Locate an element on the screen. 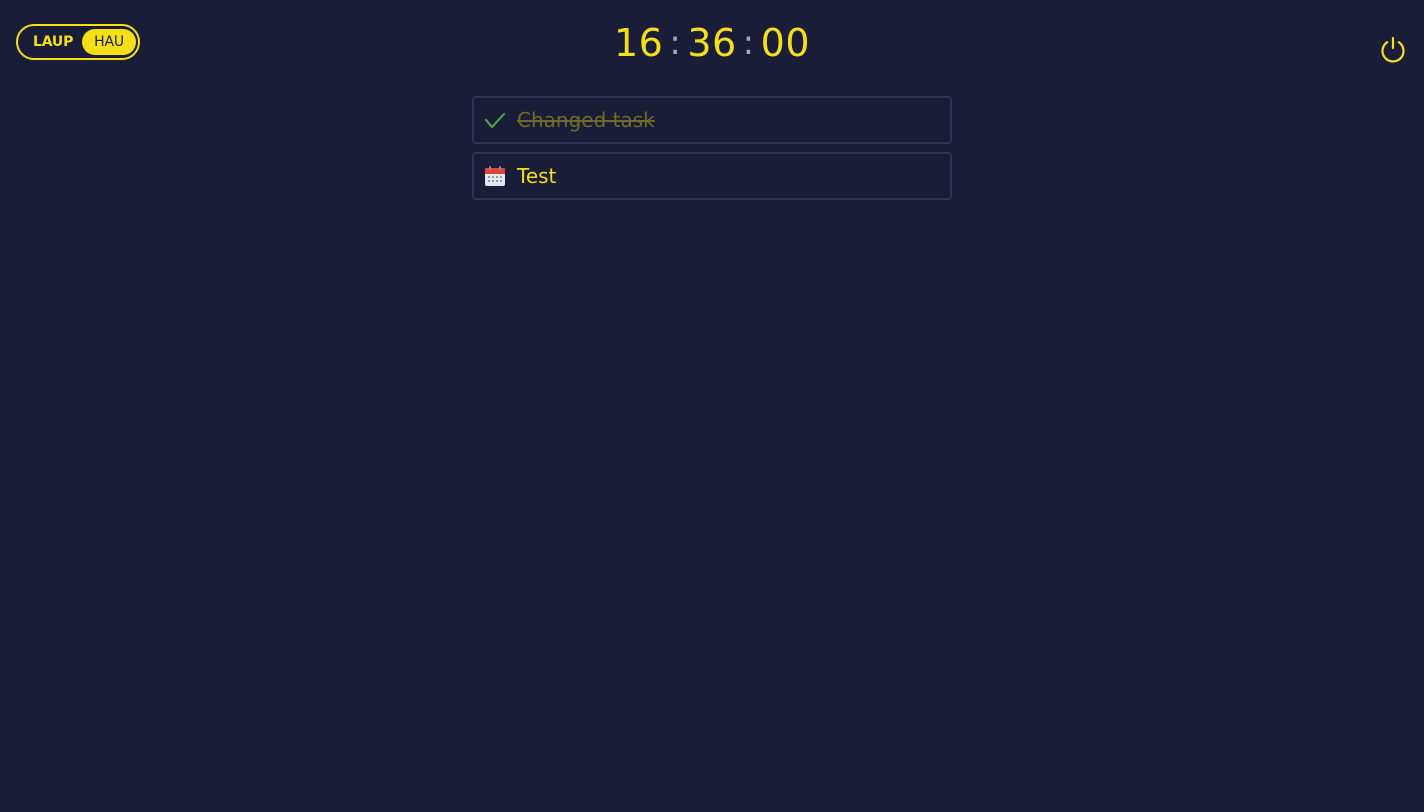 The height and width of the screenshot is (812, 1424). clock-minutes: 36 is located at coordinates (712, 43).